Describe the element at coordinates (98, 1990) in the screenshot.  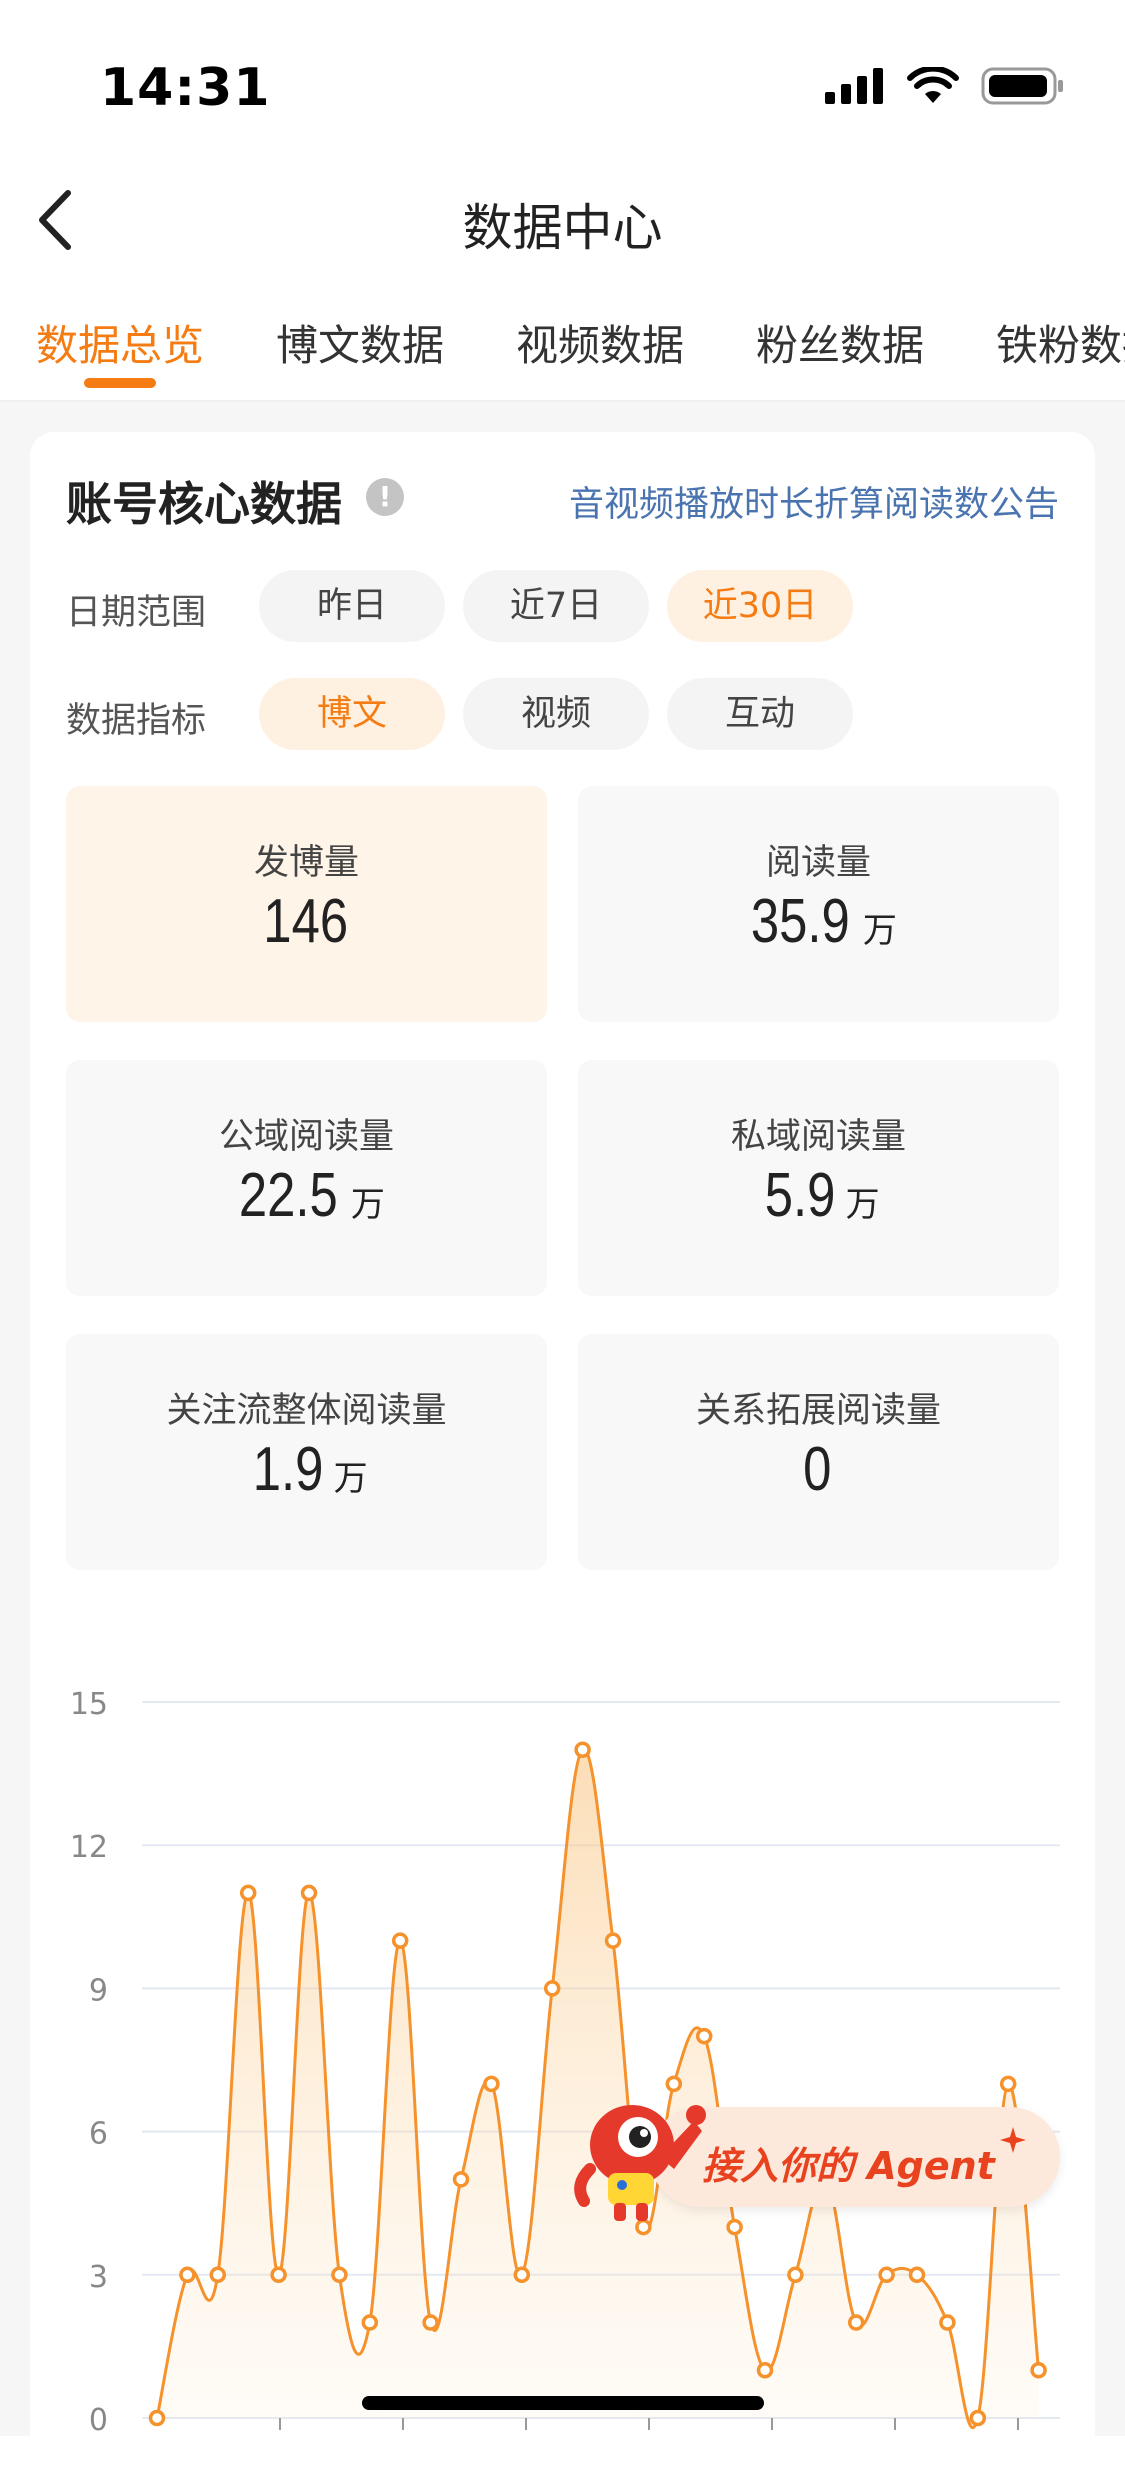
I see `y-tick-label: 9` at that location.